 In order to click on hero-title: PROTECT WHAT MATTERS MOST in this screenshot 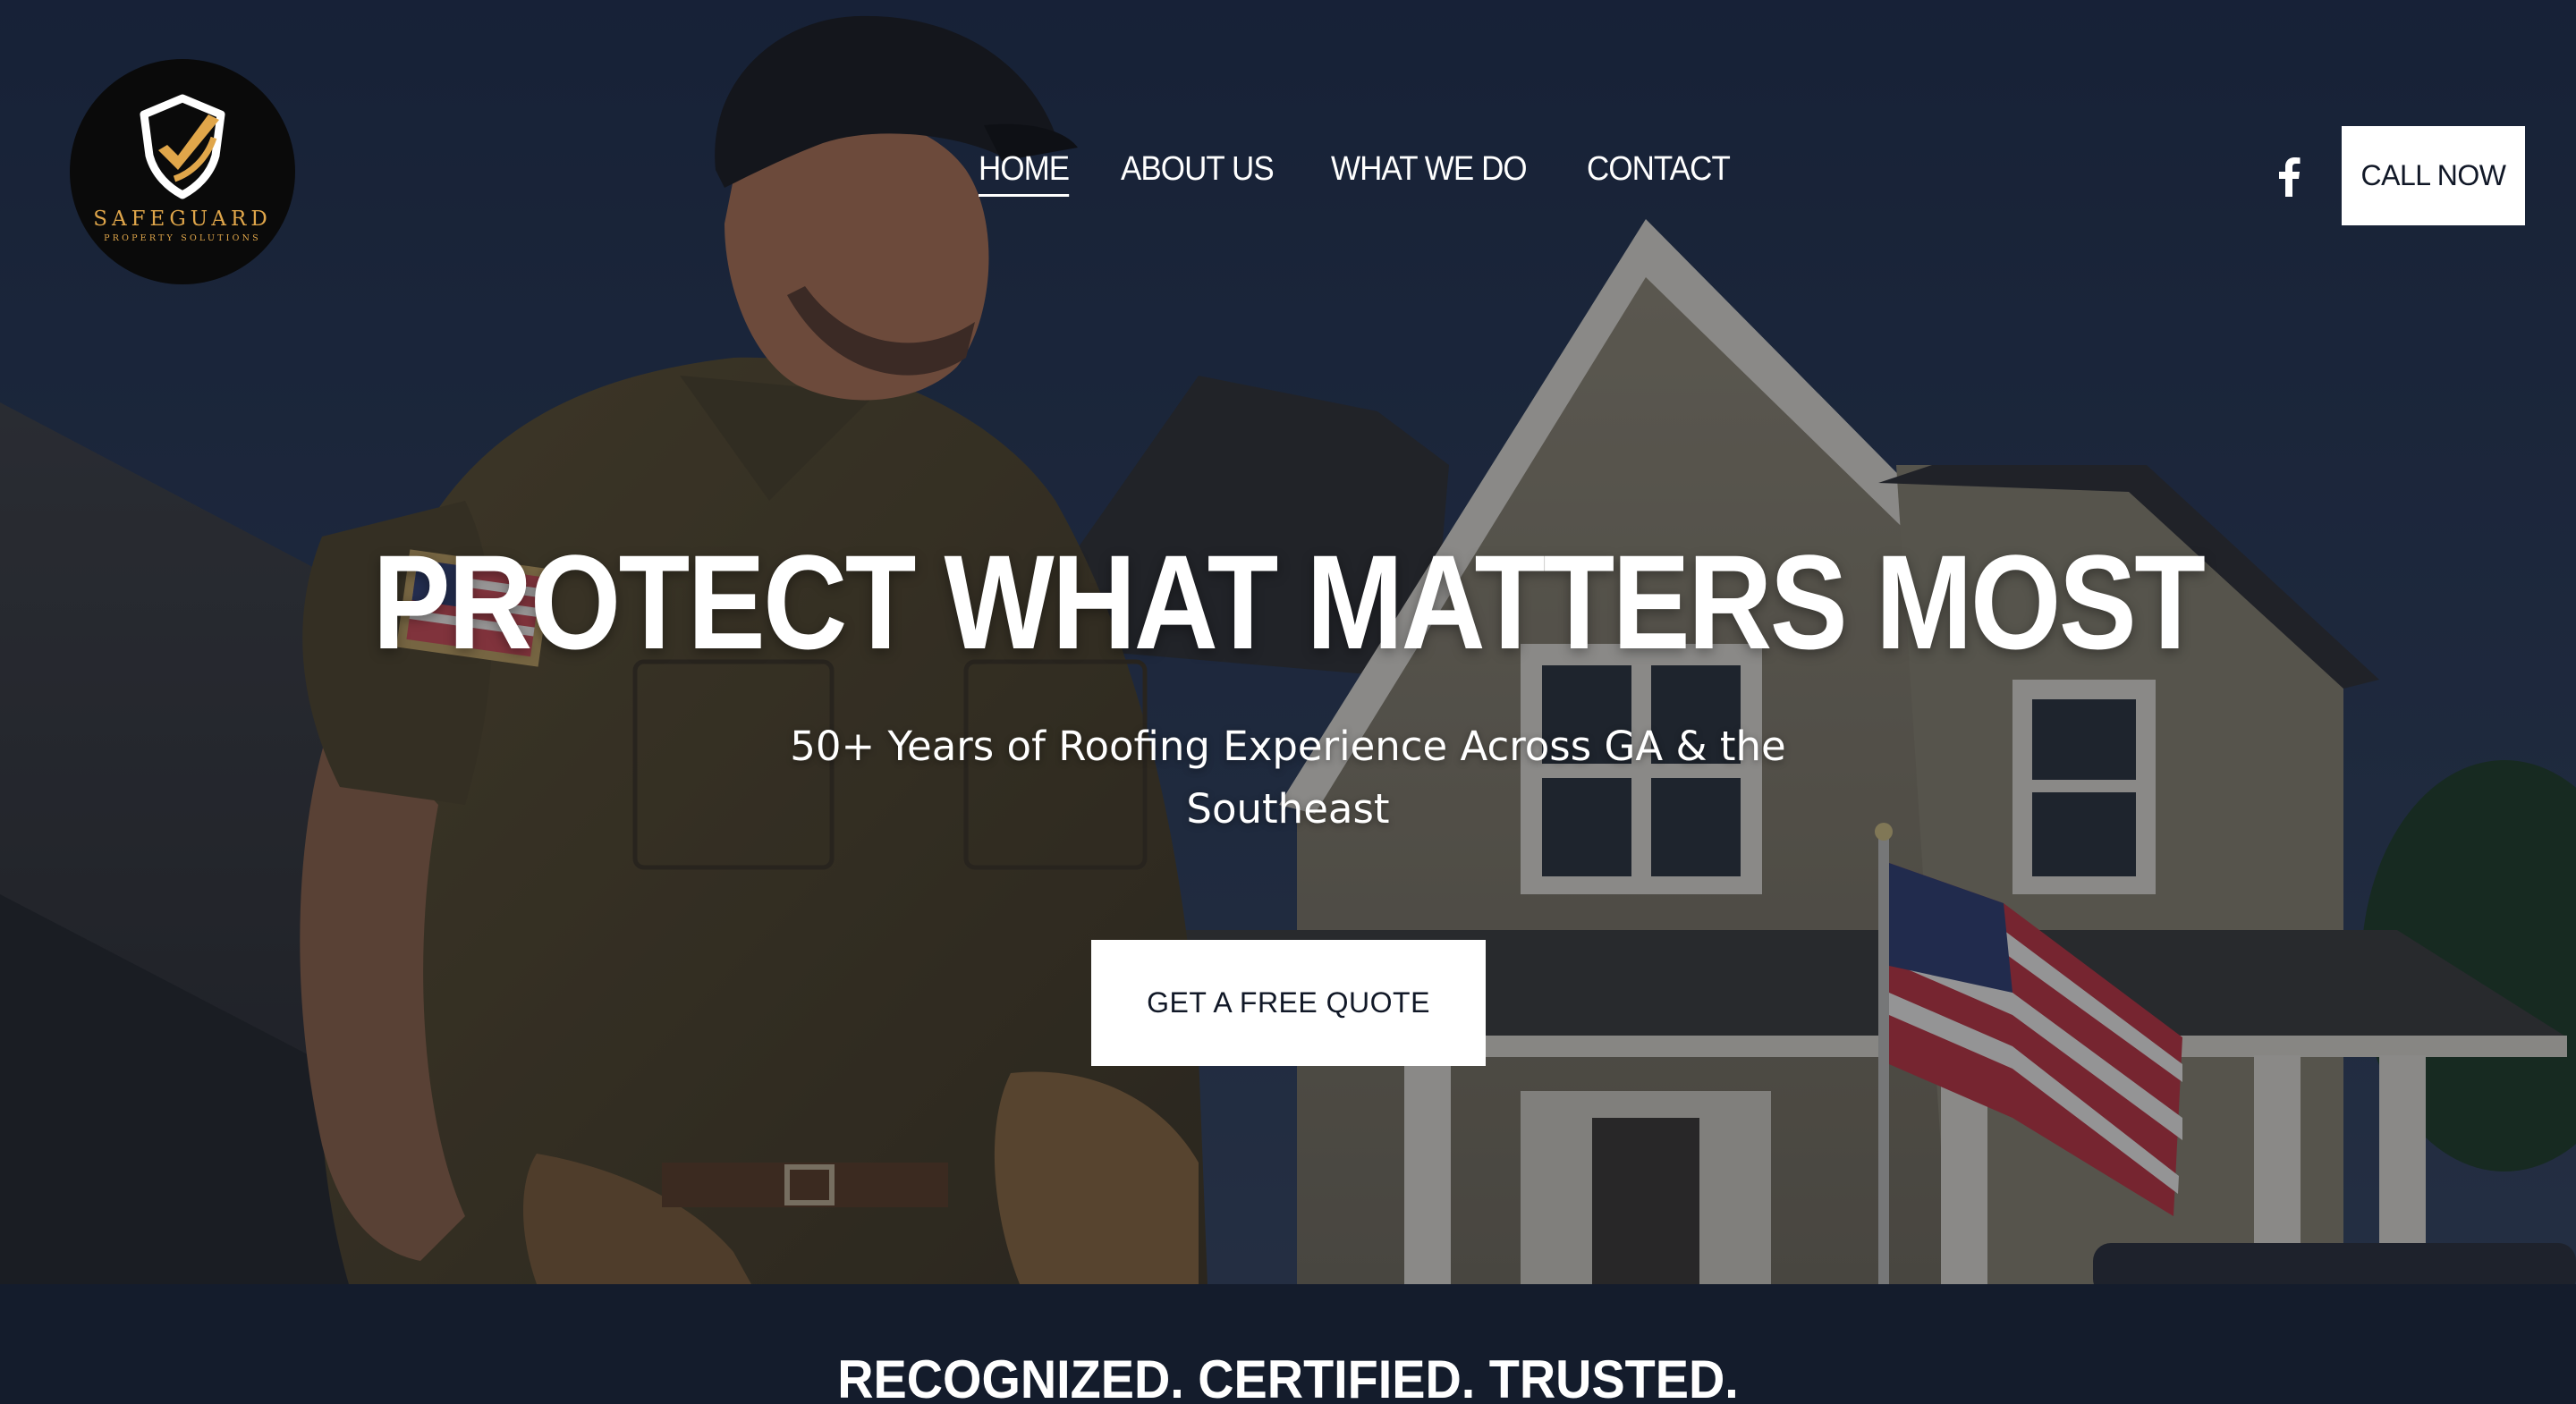, I will do `click(1289, 602)`.